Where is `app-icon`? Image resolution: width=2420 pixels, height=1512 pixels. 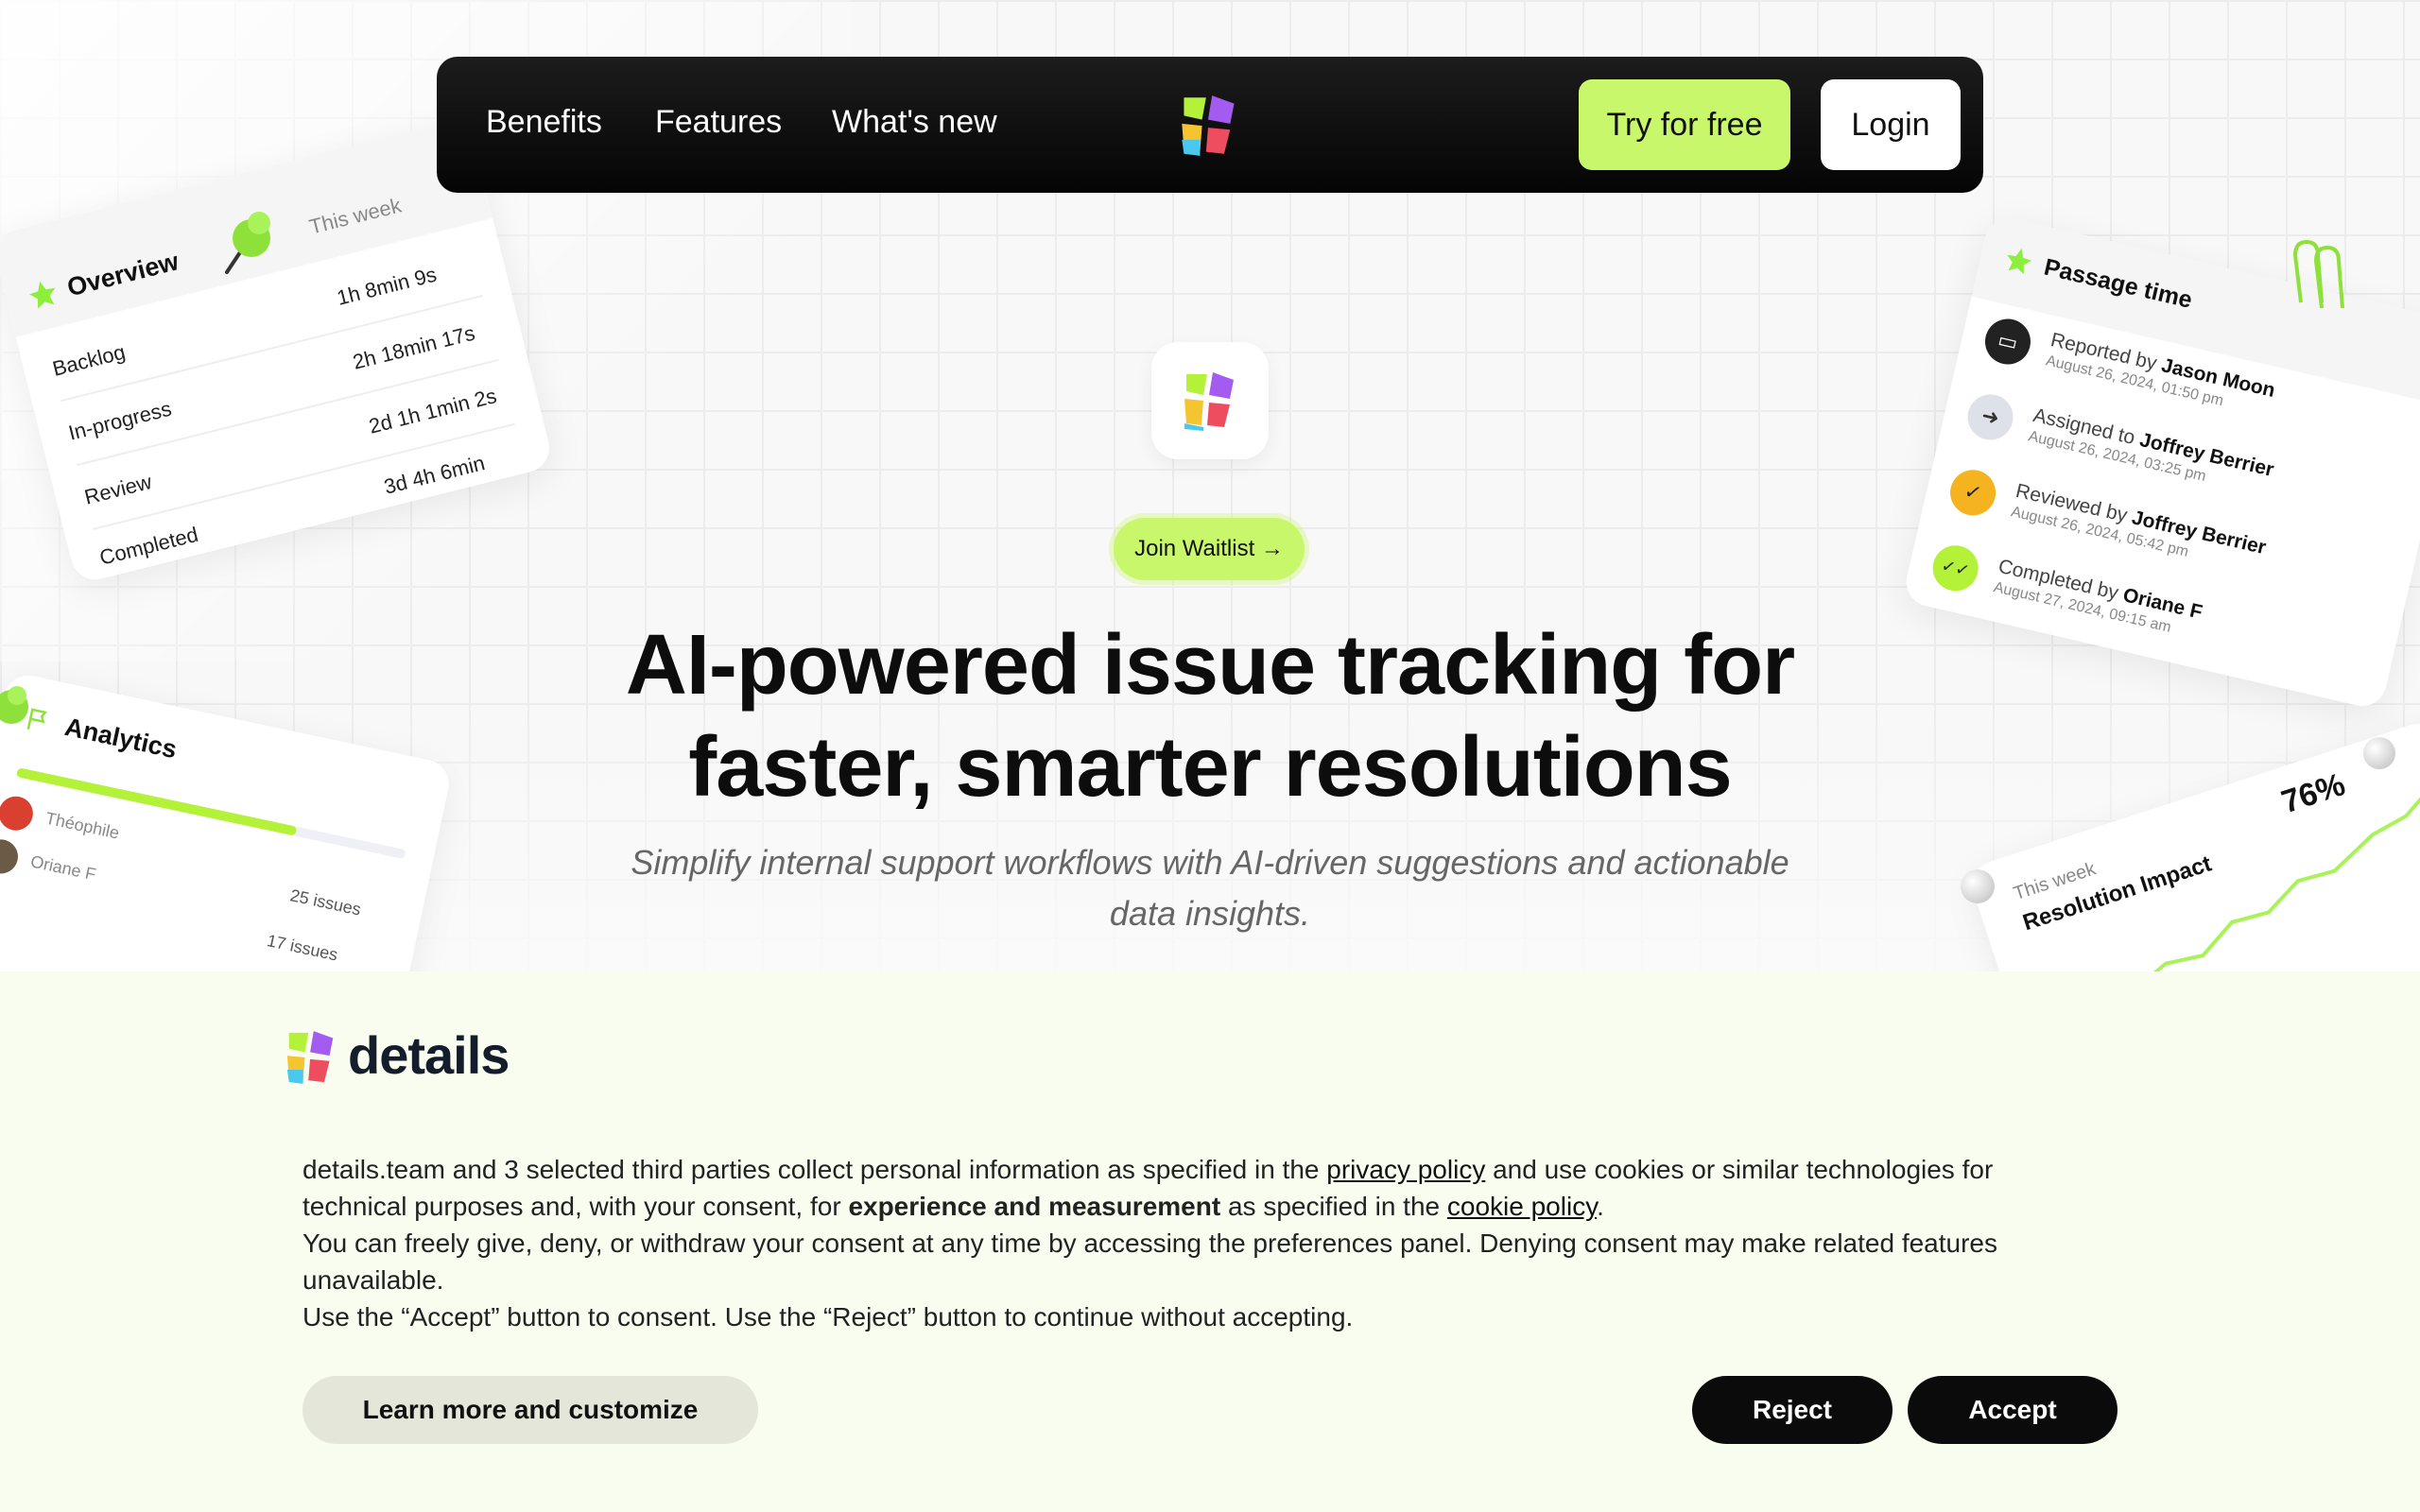 app-icon is located at coordinates (1210, 400).